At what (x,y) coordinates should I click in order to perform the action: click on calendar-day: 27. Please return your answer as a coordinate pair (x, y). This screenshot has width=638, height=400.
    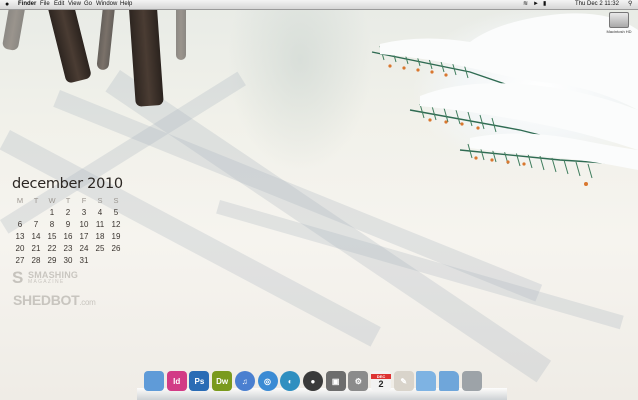
    Looking at the image, I should click on (20, 260).